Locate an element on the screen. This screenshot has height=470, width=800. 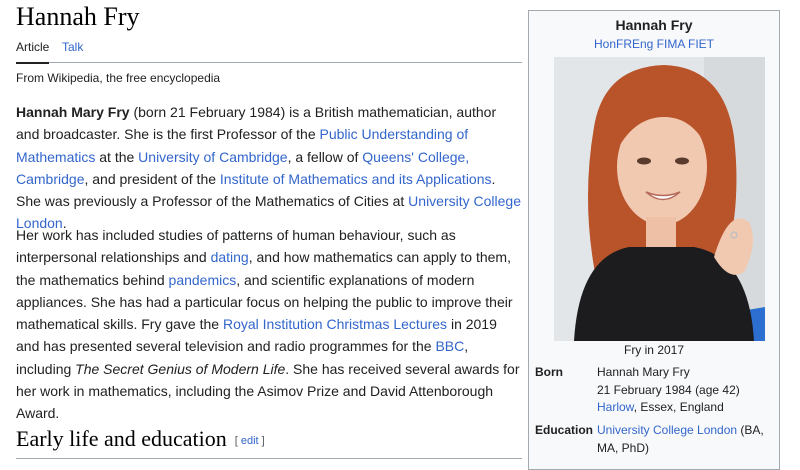
edit-section-link: edit is located at coordinates (250, 441).